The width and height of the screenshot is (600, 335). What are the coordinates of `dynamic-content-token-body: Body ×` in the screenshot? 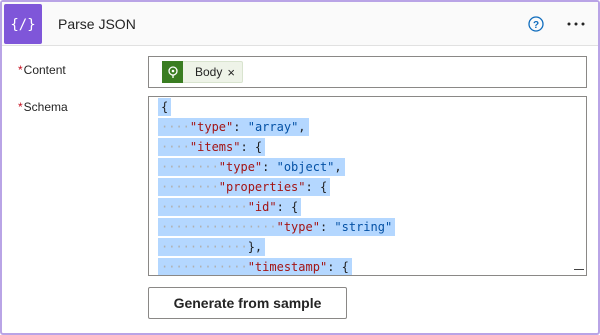 It's located at (202, 72).